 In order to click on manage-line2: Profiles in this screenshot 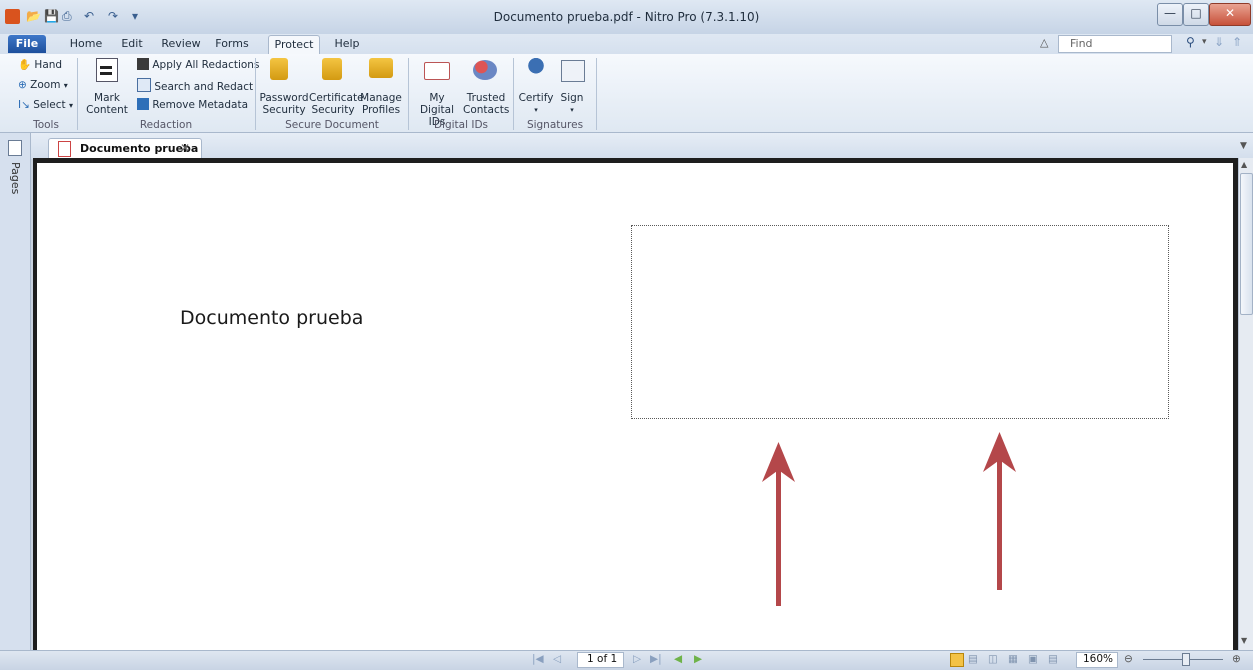, I will do `click(381, 110)`.